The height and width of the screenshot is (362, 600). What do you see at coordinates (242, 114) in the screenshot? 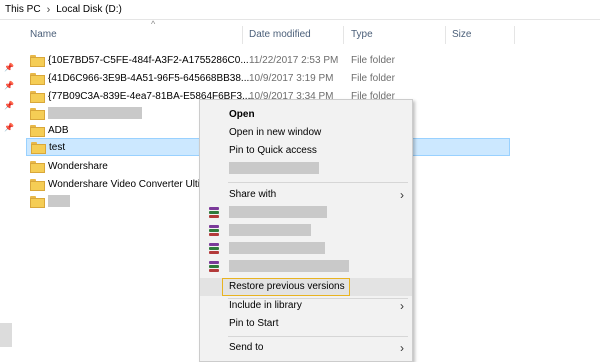
I see `menu-item-label: Open` at bounding box center [242, 114].